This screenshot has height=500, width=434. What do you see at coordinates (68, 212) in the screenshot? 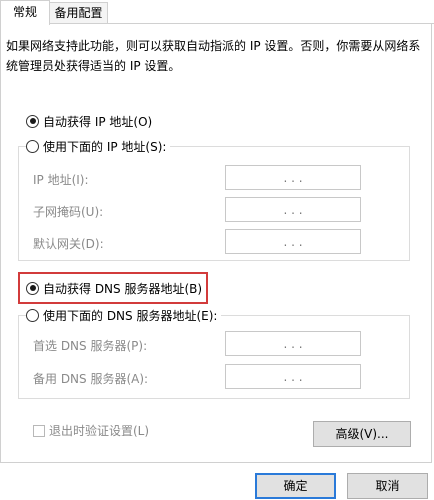
I see `subnet-mask-label: 子网掩码(U):` at bounding box center [68, 212].